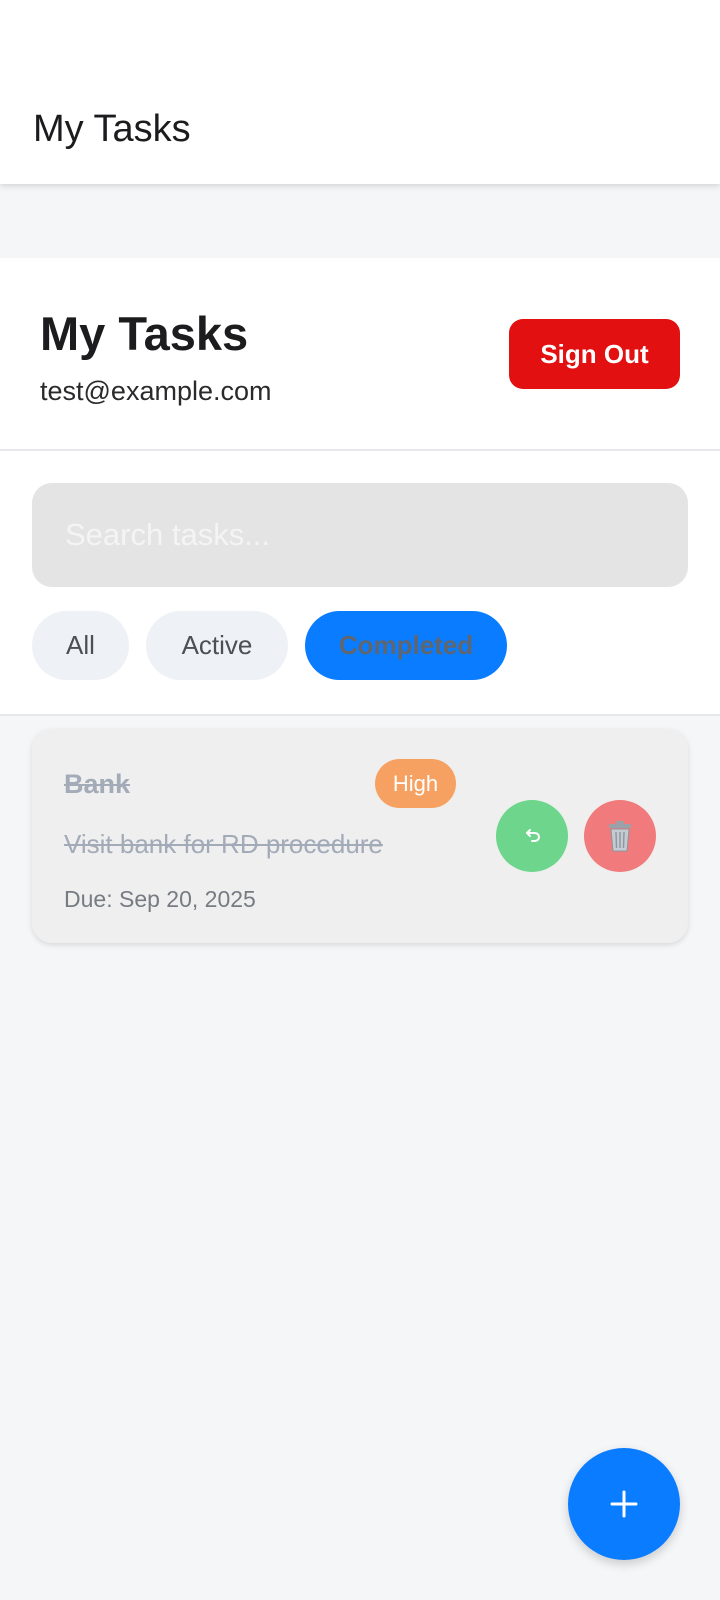  What do you see at coordinates (156, 391) in the screenshot?
I see `user-email: test@example.com` at bounding box center [156, 391].